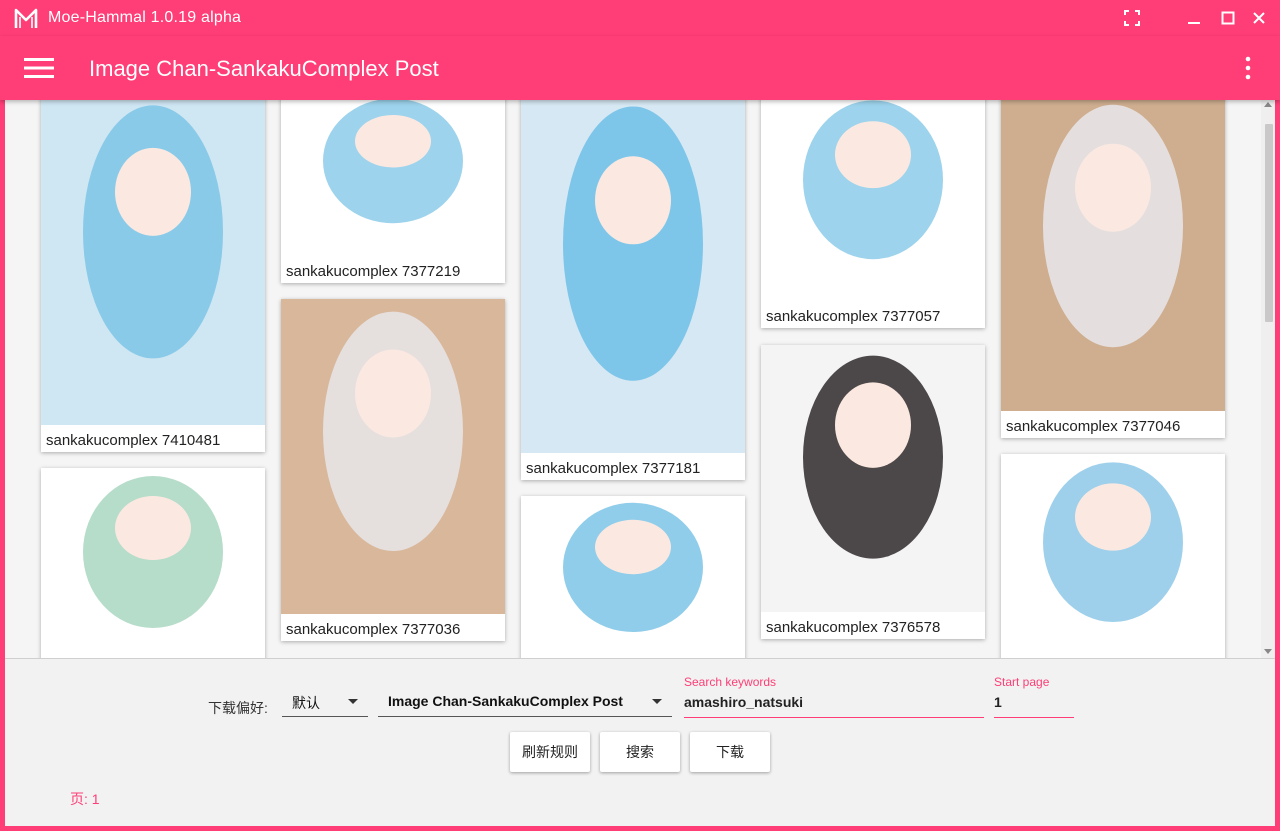  I want to click on close-icon, so click(1259, 18).